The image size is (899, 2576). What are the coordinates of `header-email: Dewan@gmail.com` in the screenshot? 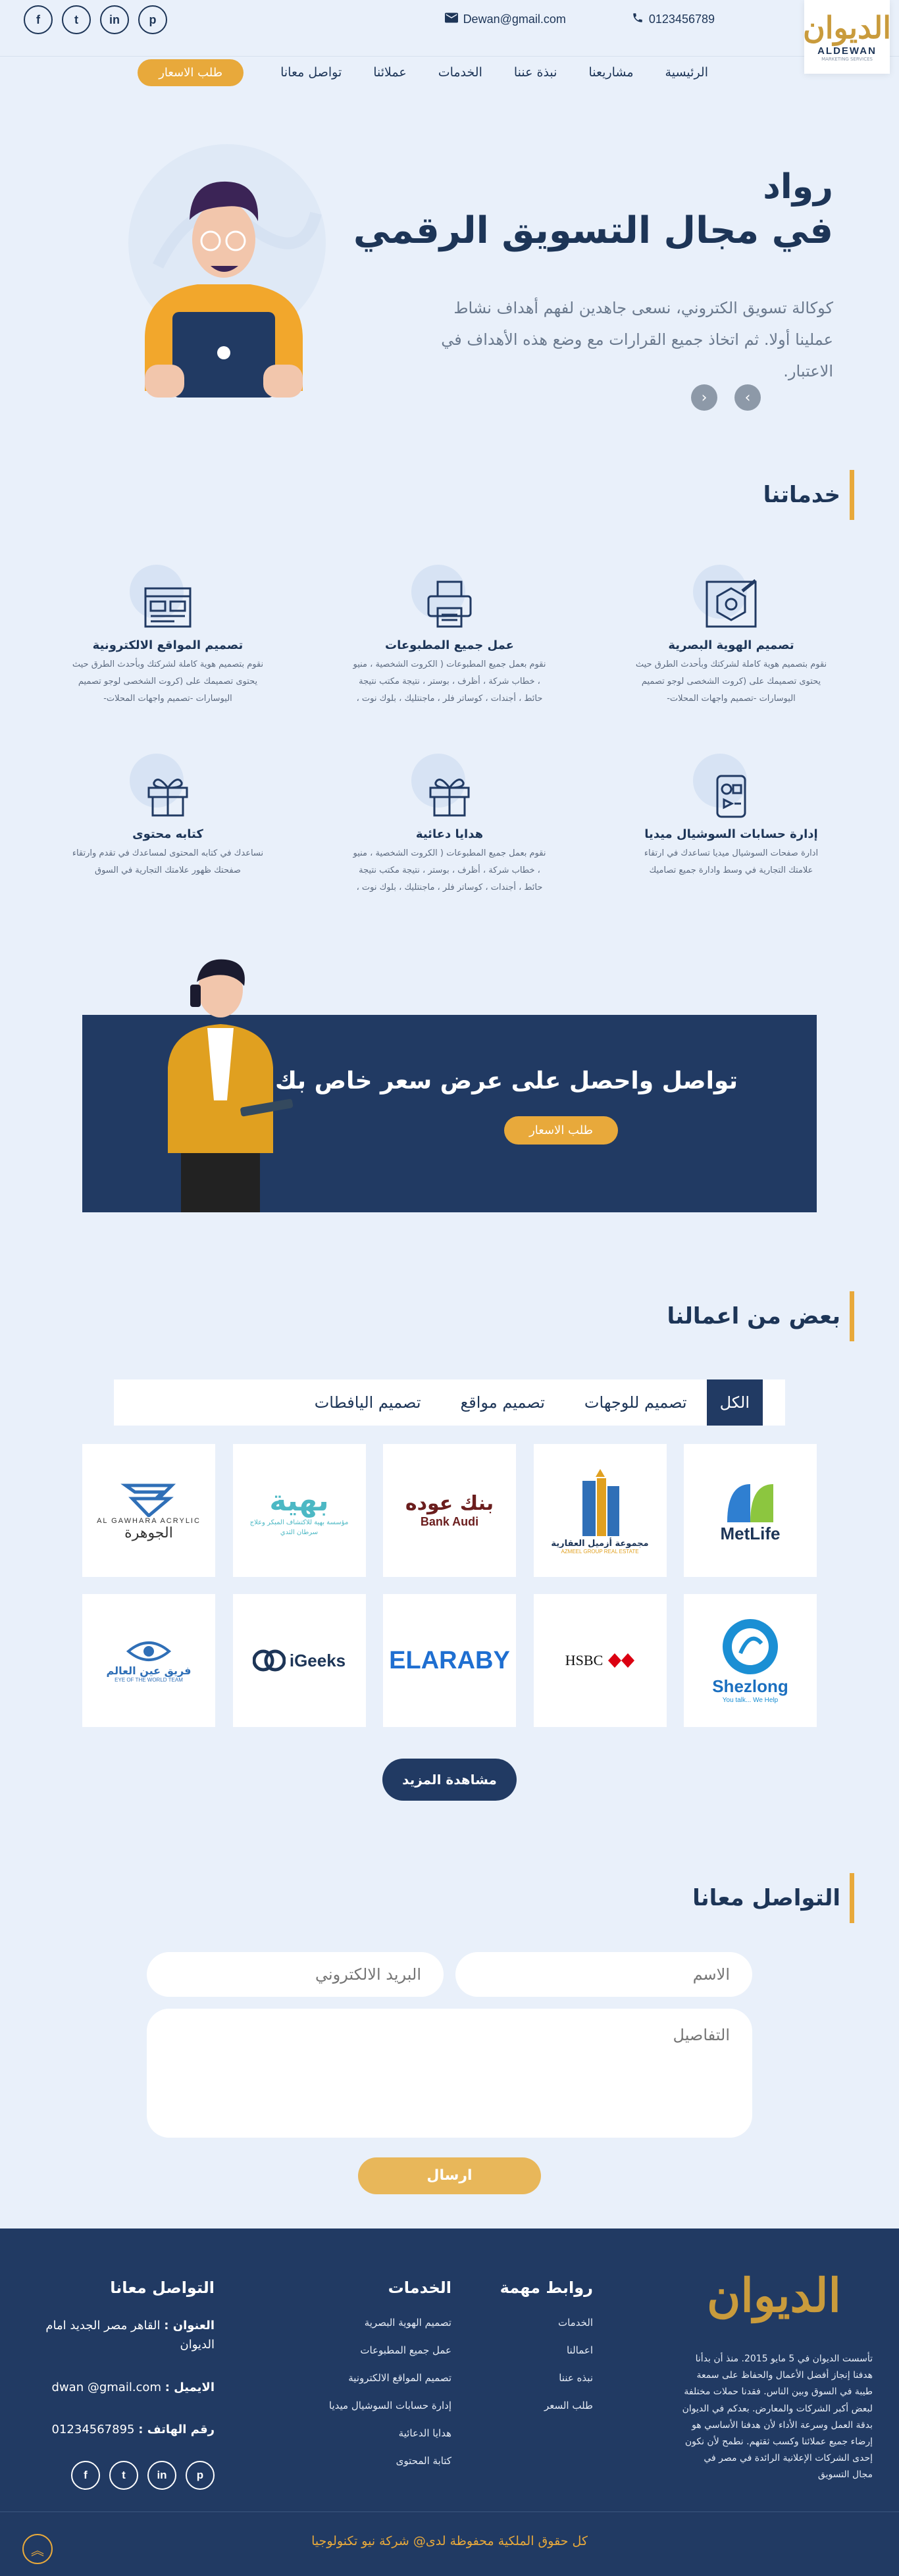 It's located at (505, 19).